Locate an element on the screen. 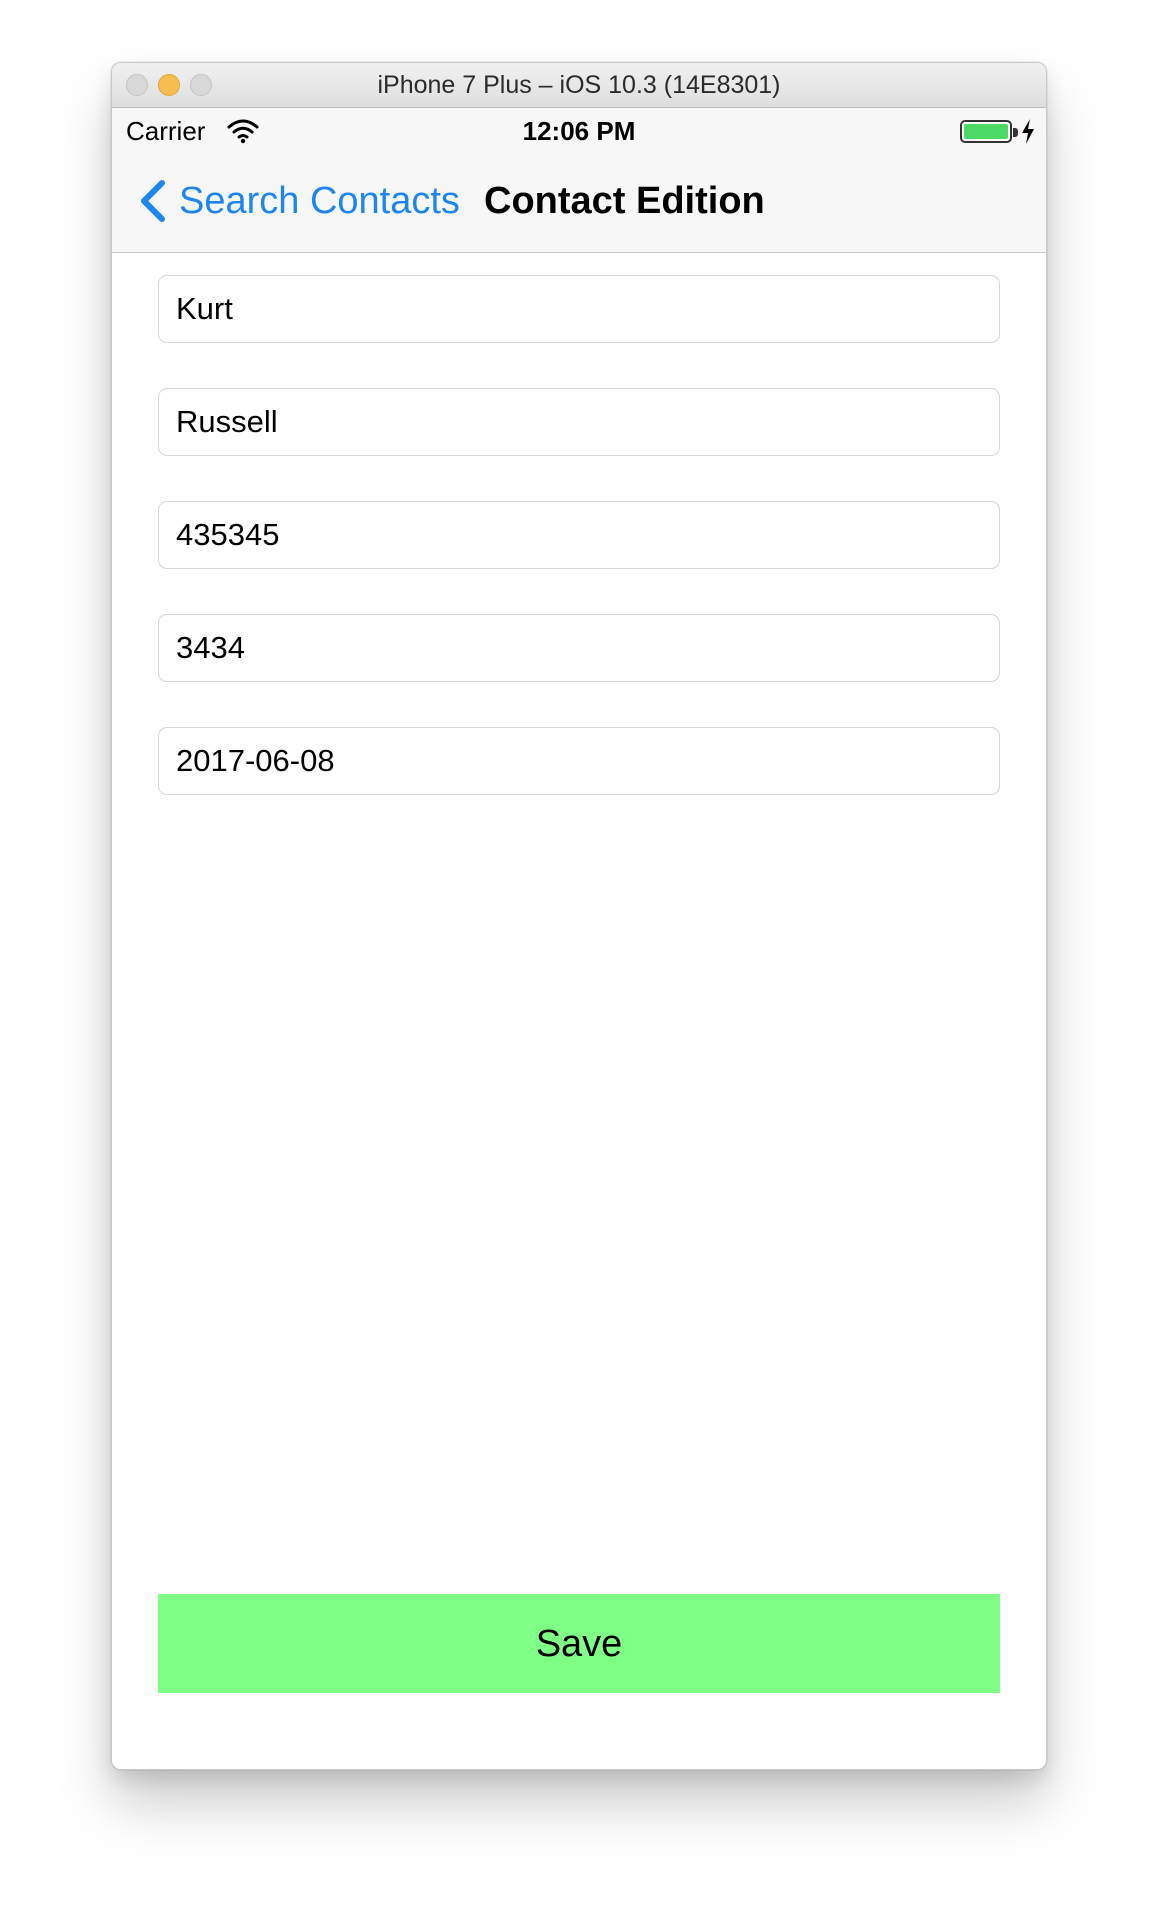 The image size is (1156, 1924). last-name-value: Russell is located at coordinates (227, 421).